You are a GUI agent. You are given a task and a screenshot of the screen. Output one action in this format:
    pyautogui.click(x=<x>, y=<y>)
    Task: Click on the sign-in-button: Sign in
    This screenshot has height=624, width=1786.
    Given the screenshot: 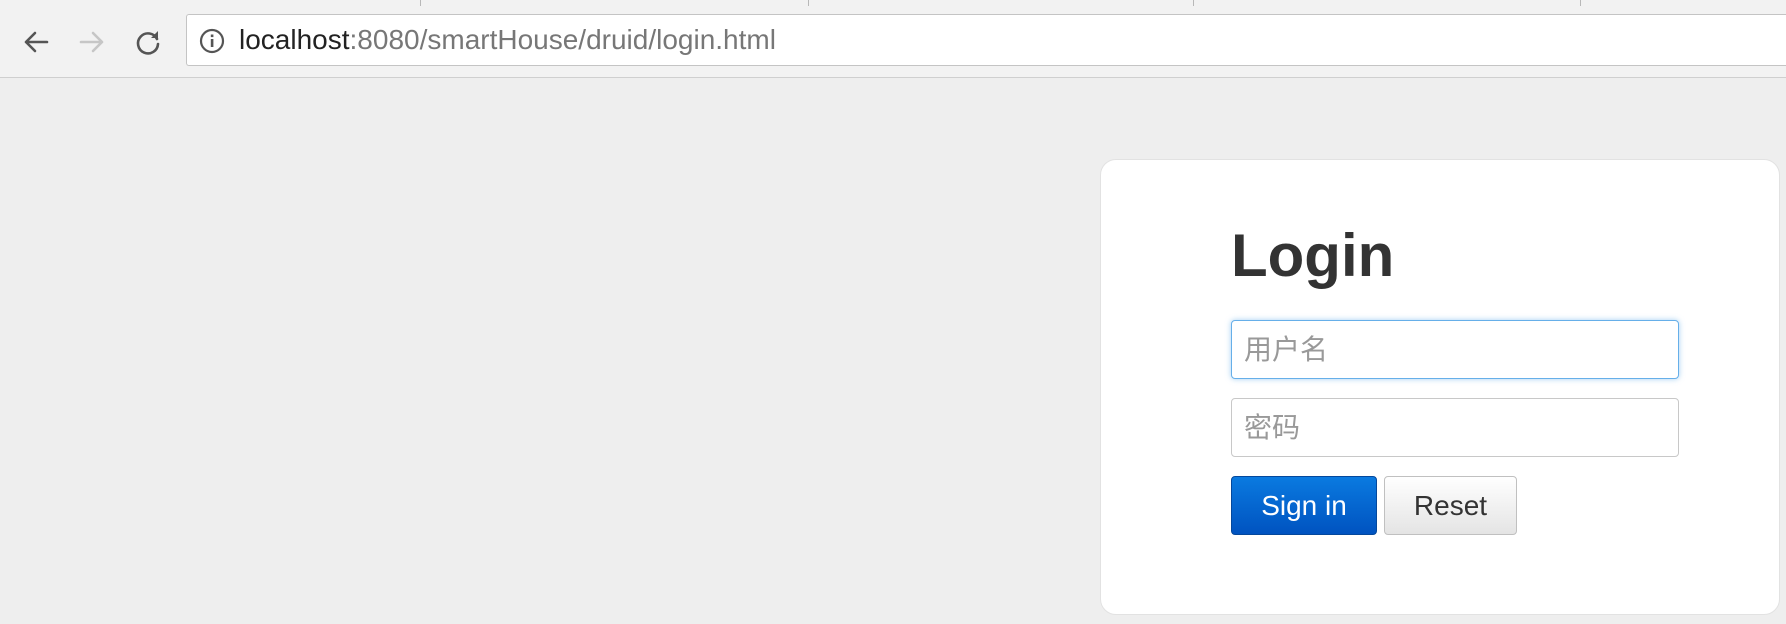 What is the action you would take?
    pyautogui.click(x=1304, y=505)
    